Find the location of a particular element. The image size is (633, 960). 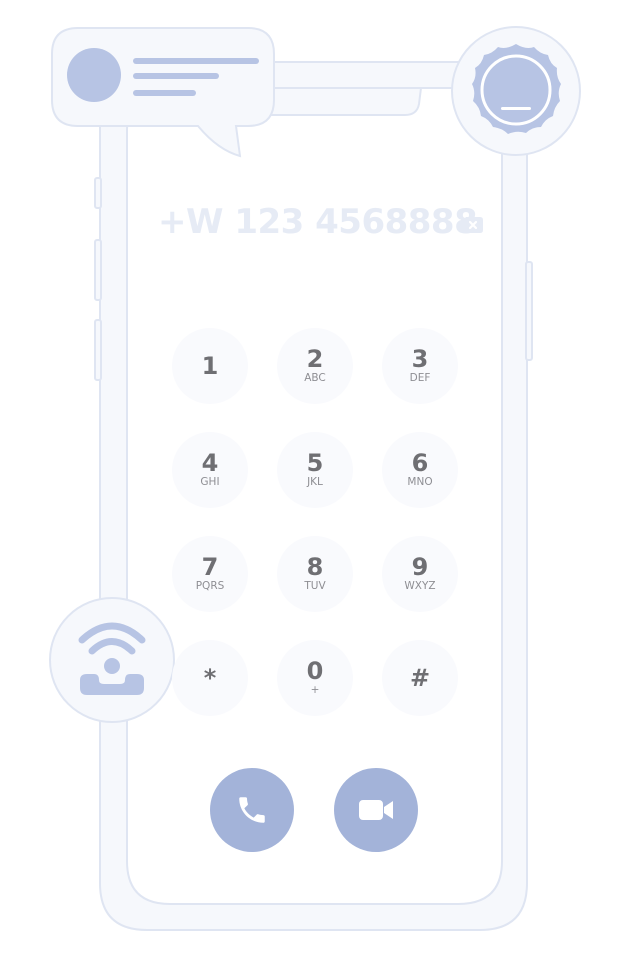

key-letters: MNO is located at coordinates (420, 482).